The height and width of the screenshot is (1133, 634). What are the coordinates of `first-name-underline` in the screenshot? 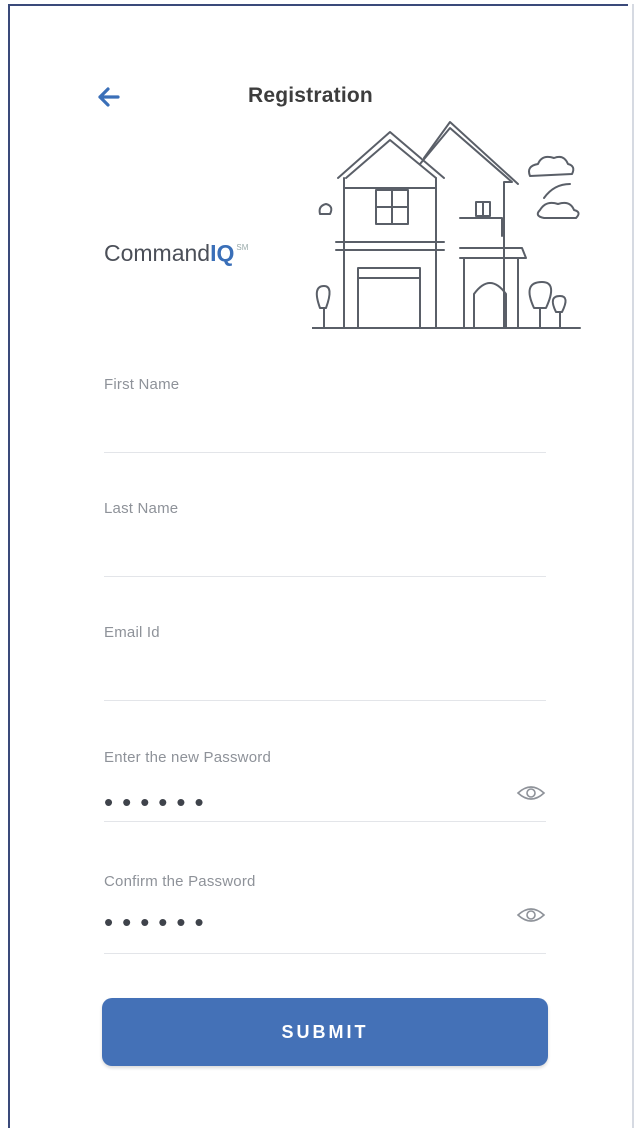 It's located at (325, 452).